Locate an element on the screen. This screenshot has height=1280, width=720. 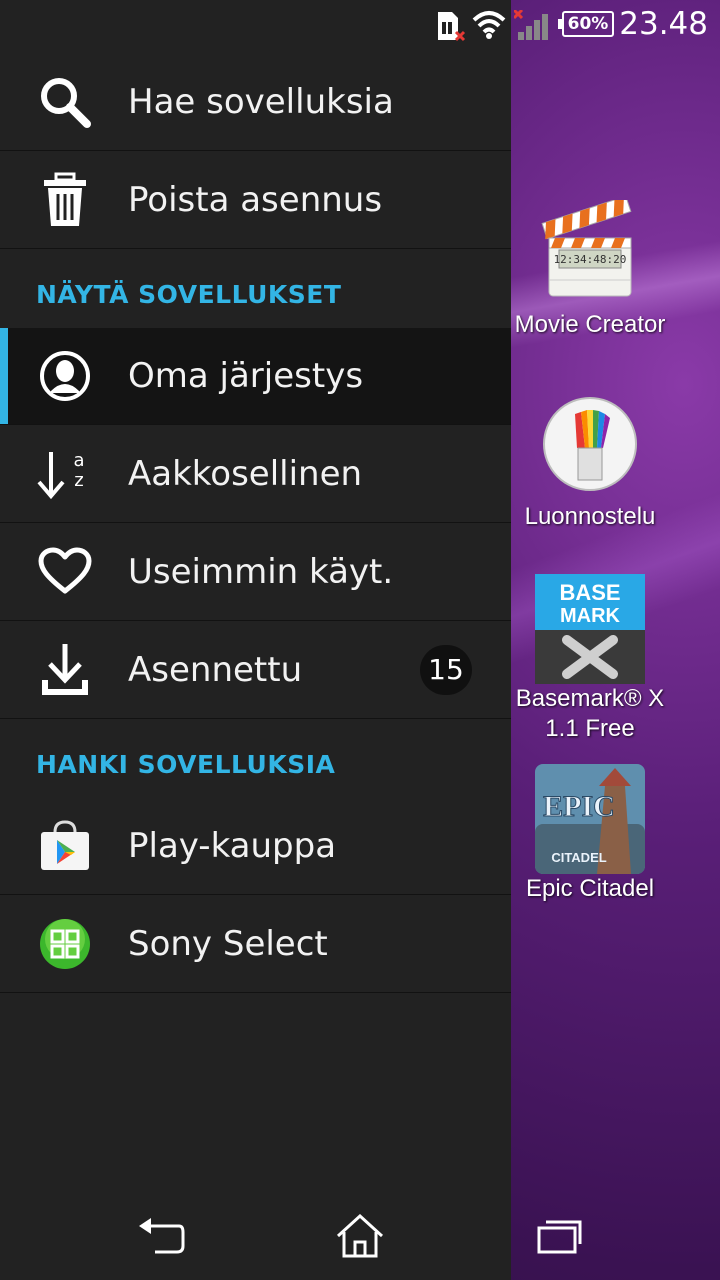
app-luonnostelu: Luonnostelu is located at coordinates (590, 462).